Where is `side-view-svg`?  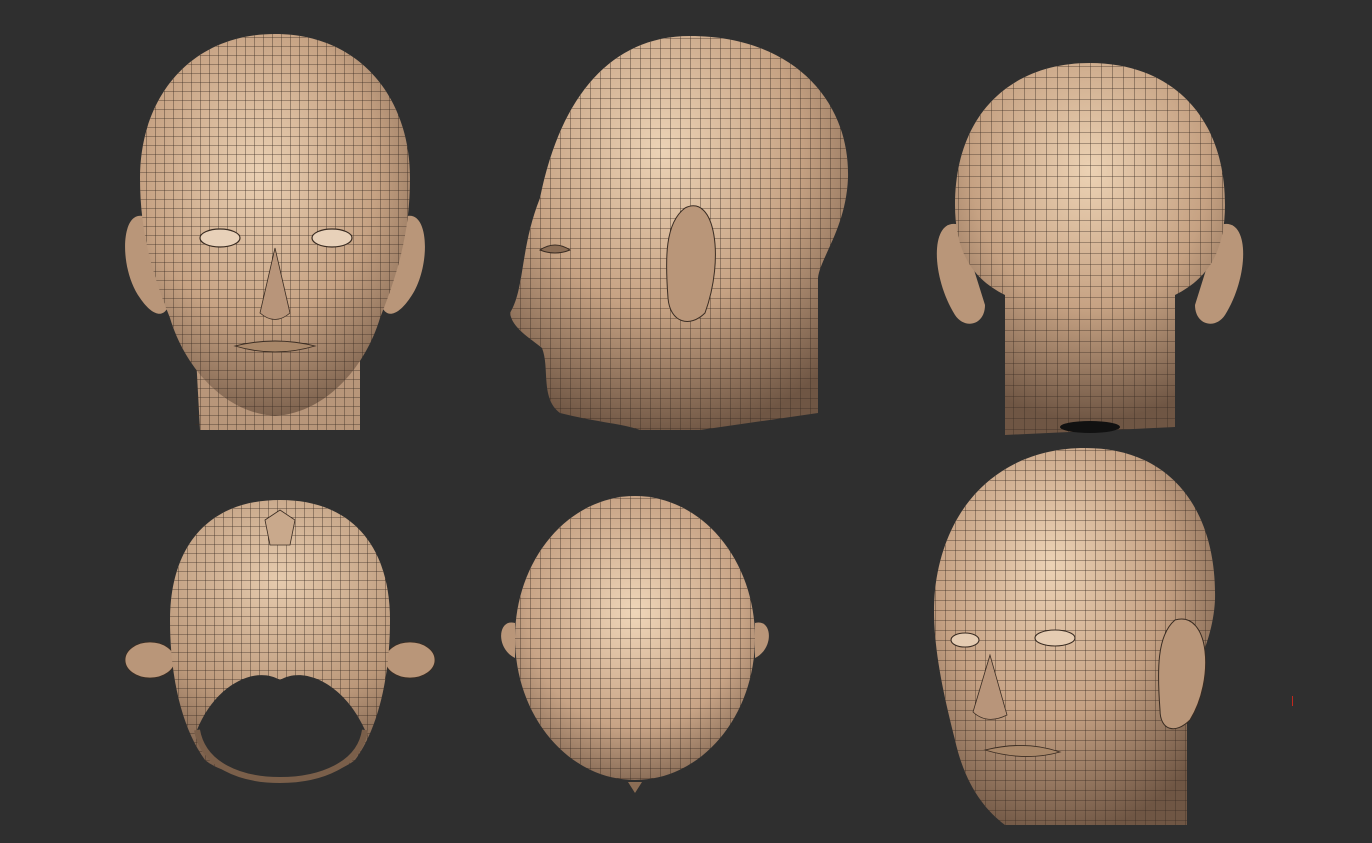 side-view-svg is located at coordinates (679, 233).